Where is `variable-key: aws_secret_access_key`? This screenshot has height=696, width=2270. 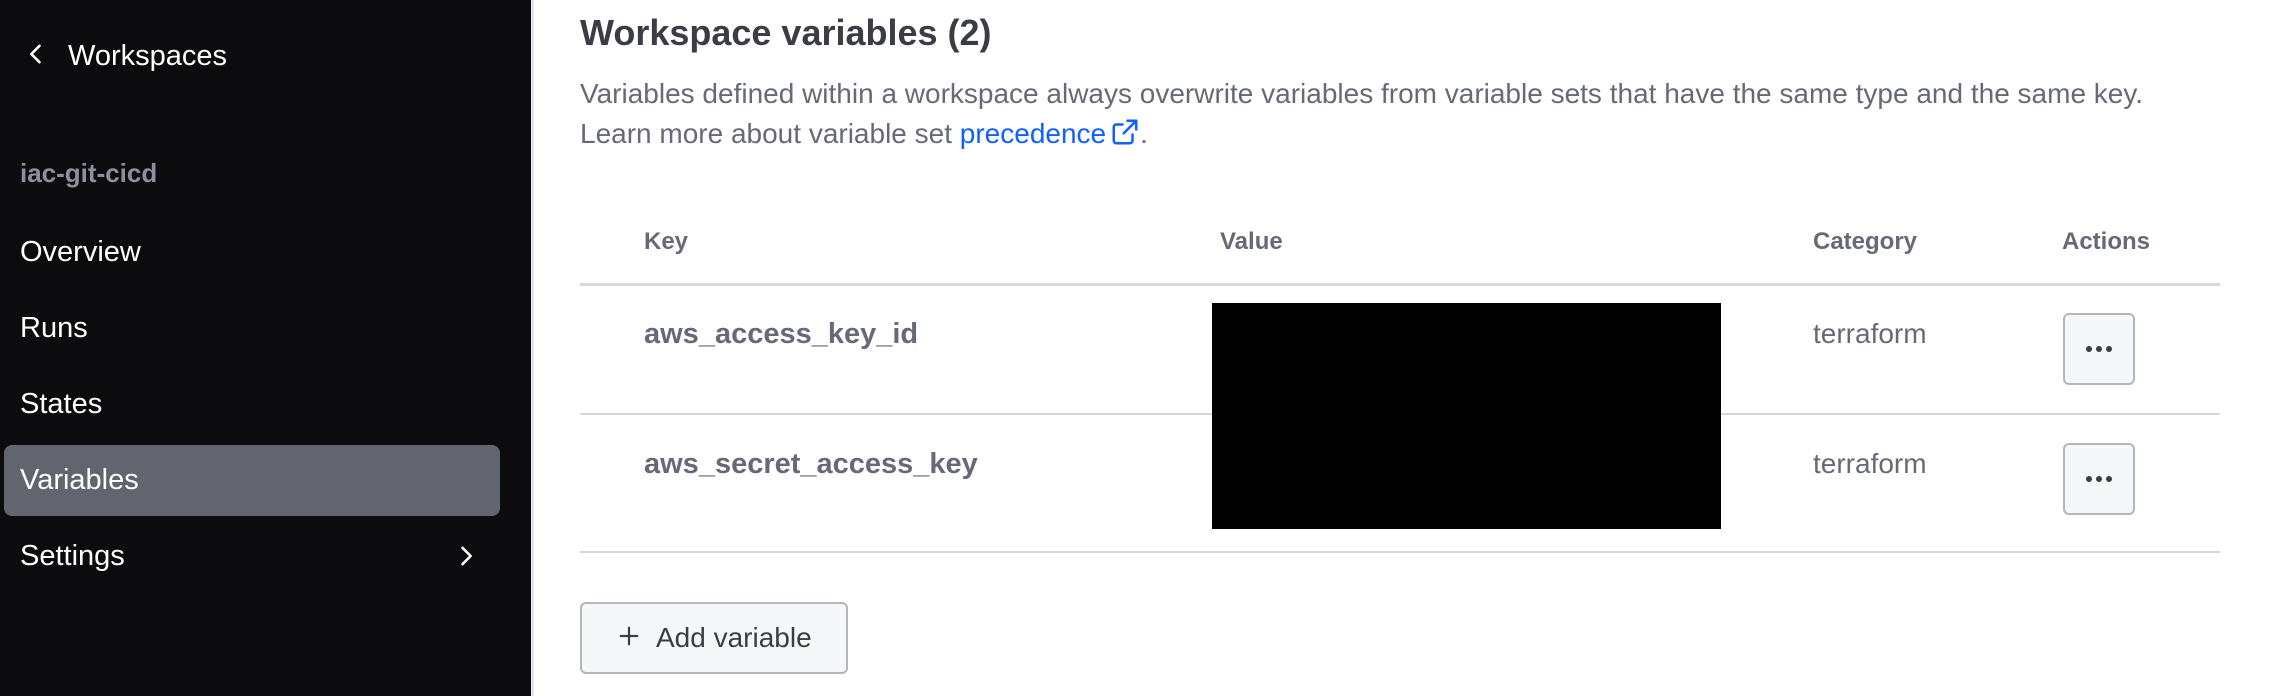 variable-key: aws_secret_access_key is located at coordinates (811, 464).